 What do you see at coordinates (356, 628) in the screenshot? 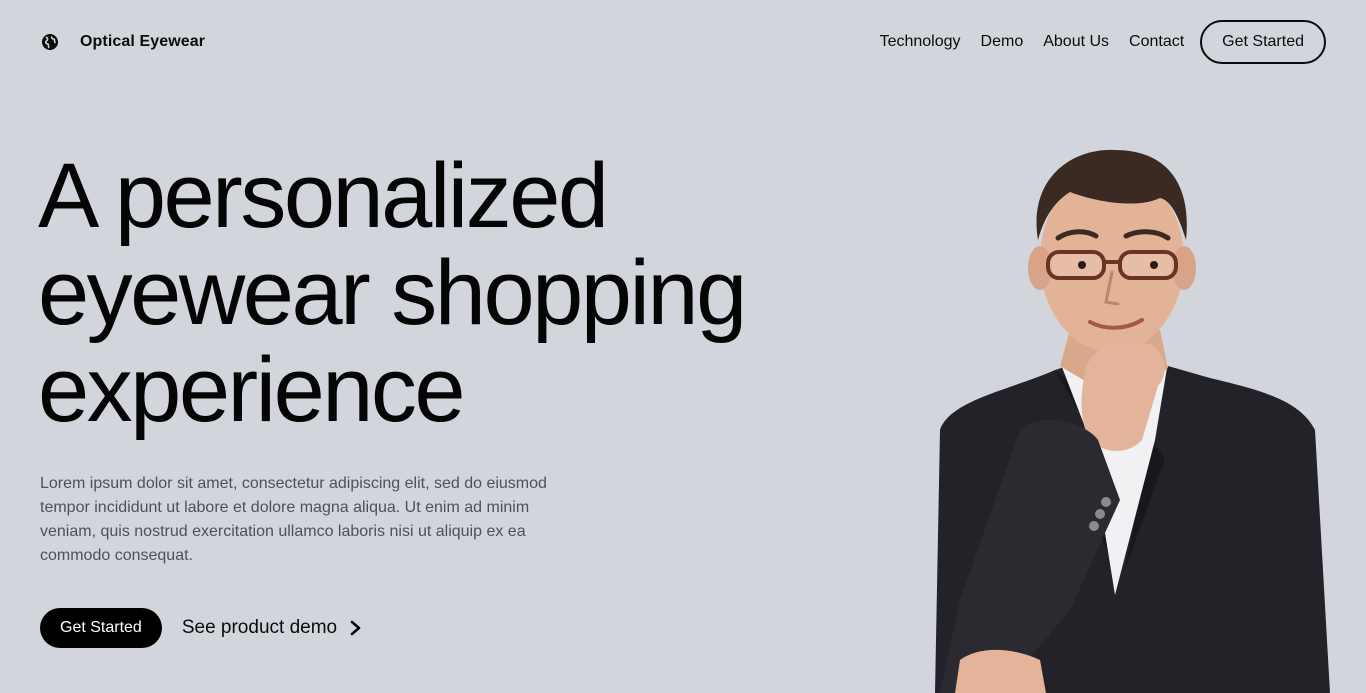
I see `chevron-right-icon` at bounding box center [356, 628].